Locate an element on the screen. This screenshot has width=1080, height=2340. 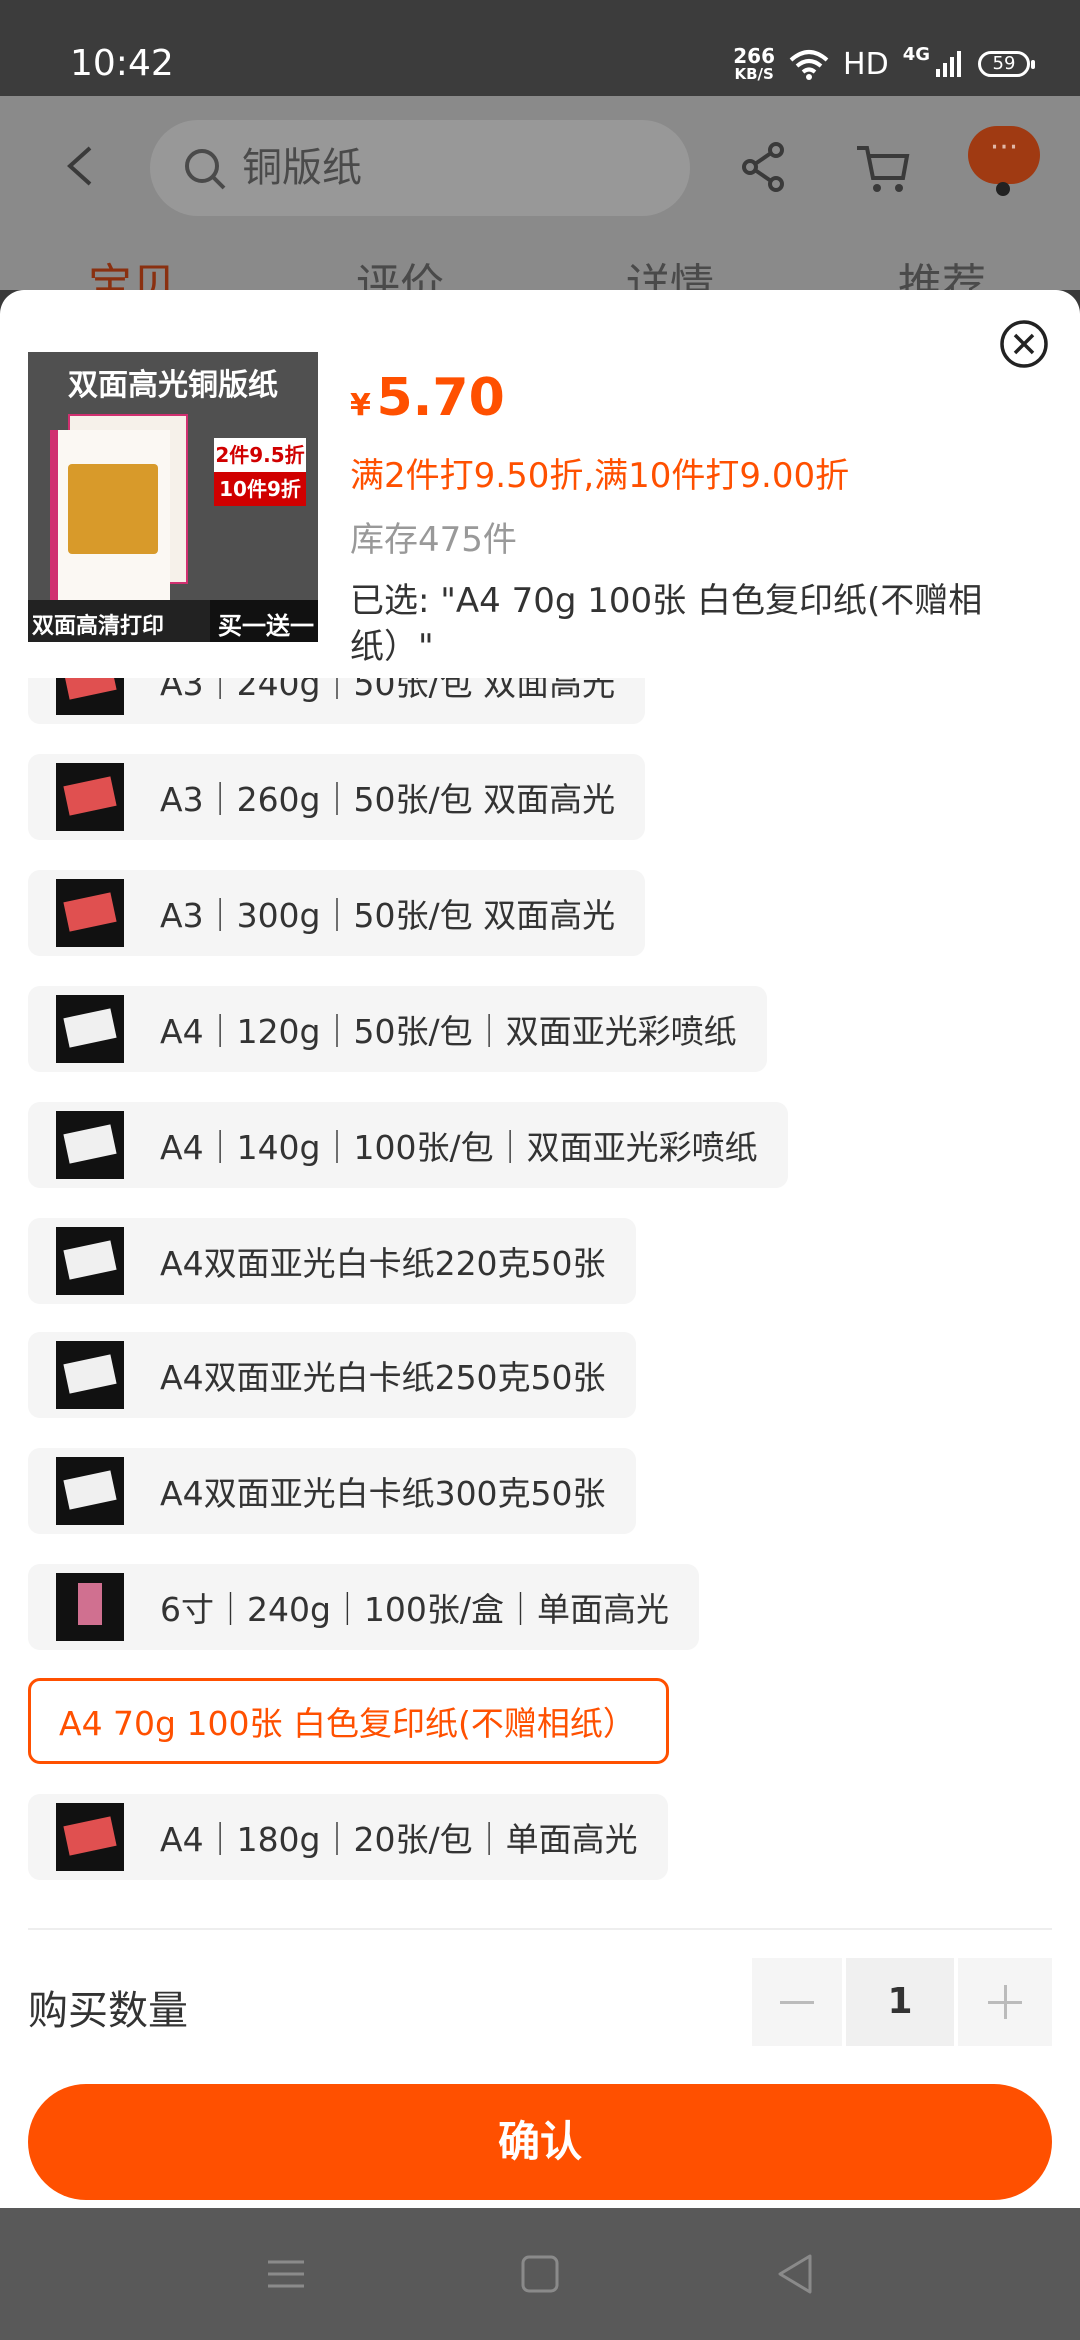
sku-option-selected: A4 70g 100张 白色复印纸(不赠相纸） is located at coordinates (348, 1721).